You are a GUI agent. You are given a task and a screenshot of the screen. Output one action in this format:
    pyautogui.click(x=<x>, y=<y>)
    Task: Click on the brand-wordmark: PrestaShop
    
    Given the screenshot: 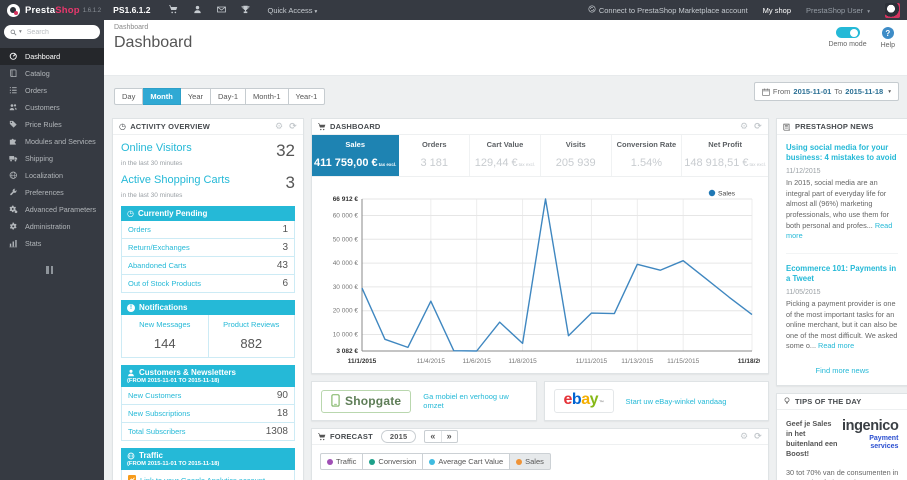 What is the action you would take?
    pyautogui.click(x=52, y=10)
    